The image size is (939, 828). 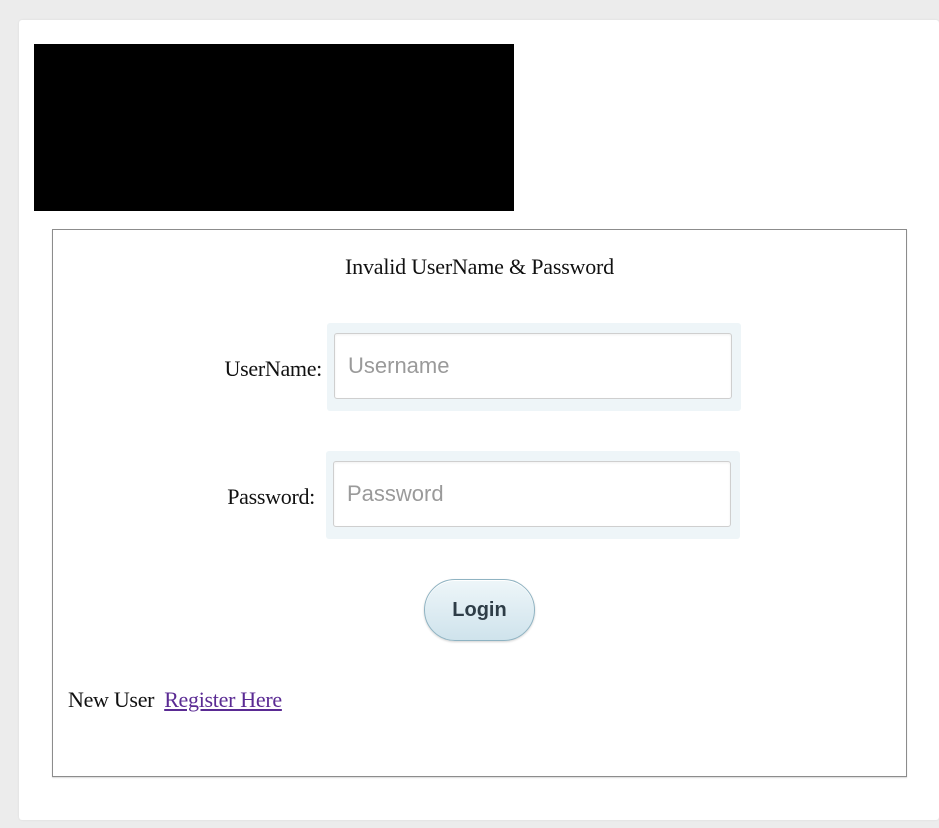 I want to click on password-input, so click(x=532, y=494).